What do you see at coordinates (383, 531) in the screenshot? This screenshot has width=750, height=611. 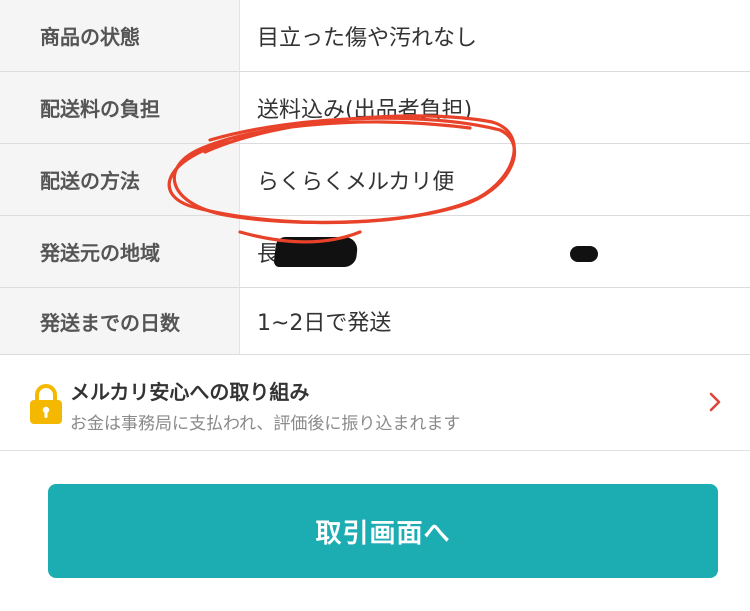 I see `go-to-transaction-button: 取引画面へ` at bounding box center [383, 531].